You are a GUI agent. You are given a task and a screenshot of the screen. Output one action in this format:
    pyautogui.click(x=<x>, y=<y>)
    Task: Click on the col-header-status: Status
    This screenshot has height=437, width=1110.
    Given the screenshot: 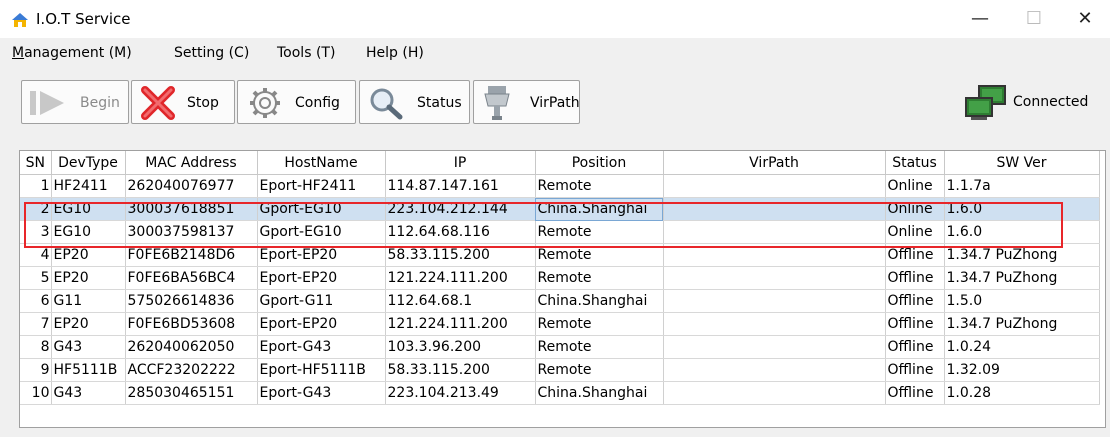 What is the action you would take?
    pyautogui.click(x=915, y=163)
    